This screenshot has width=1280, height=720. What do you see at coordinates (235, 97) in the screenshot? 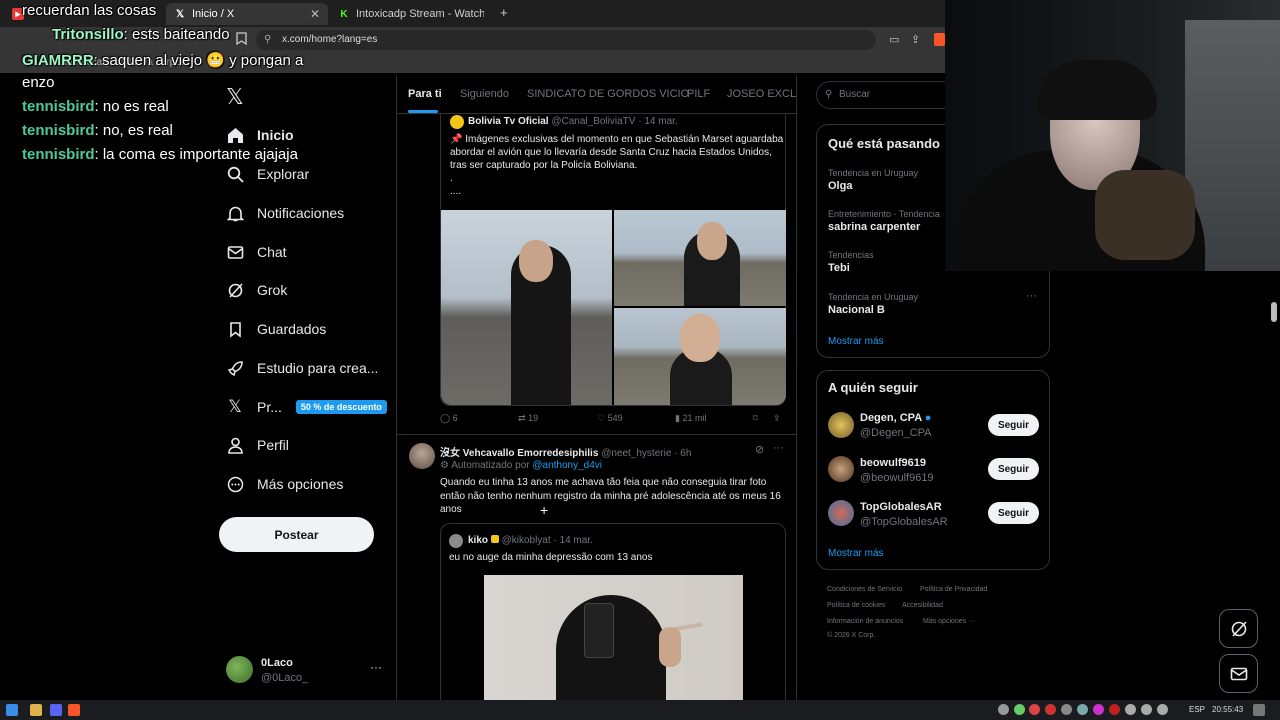
I see `x-logo-icon: 𝕏` at bounding box center [235, 97].